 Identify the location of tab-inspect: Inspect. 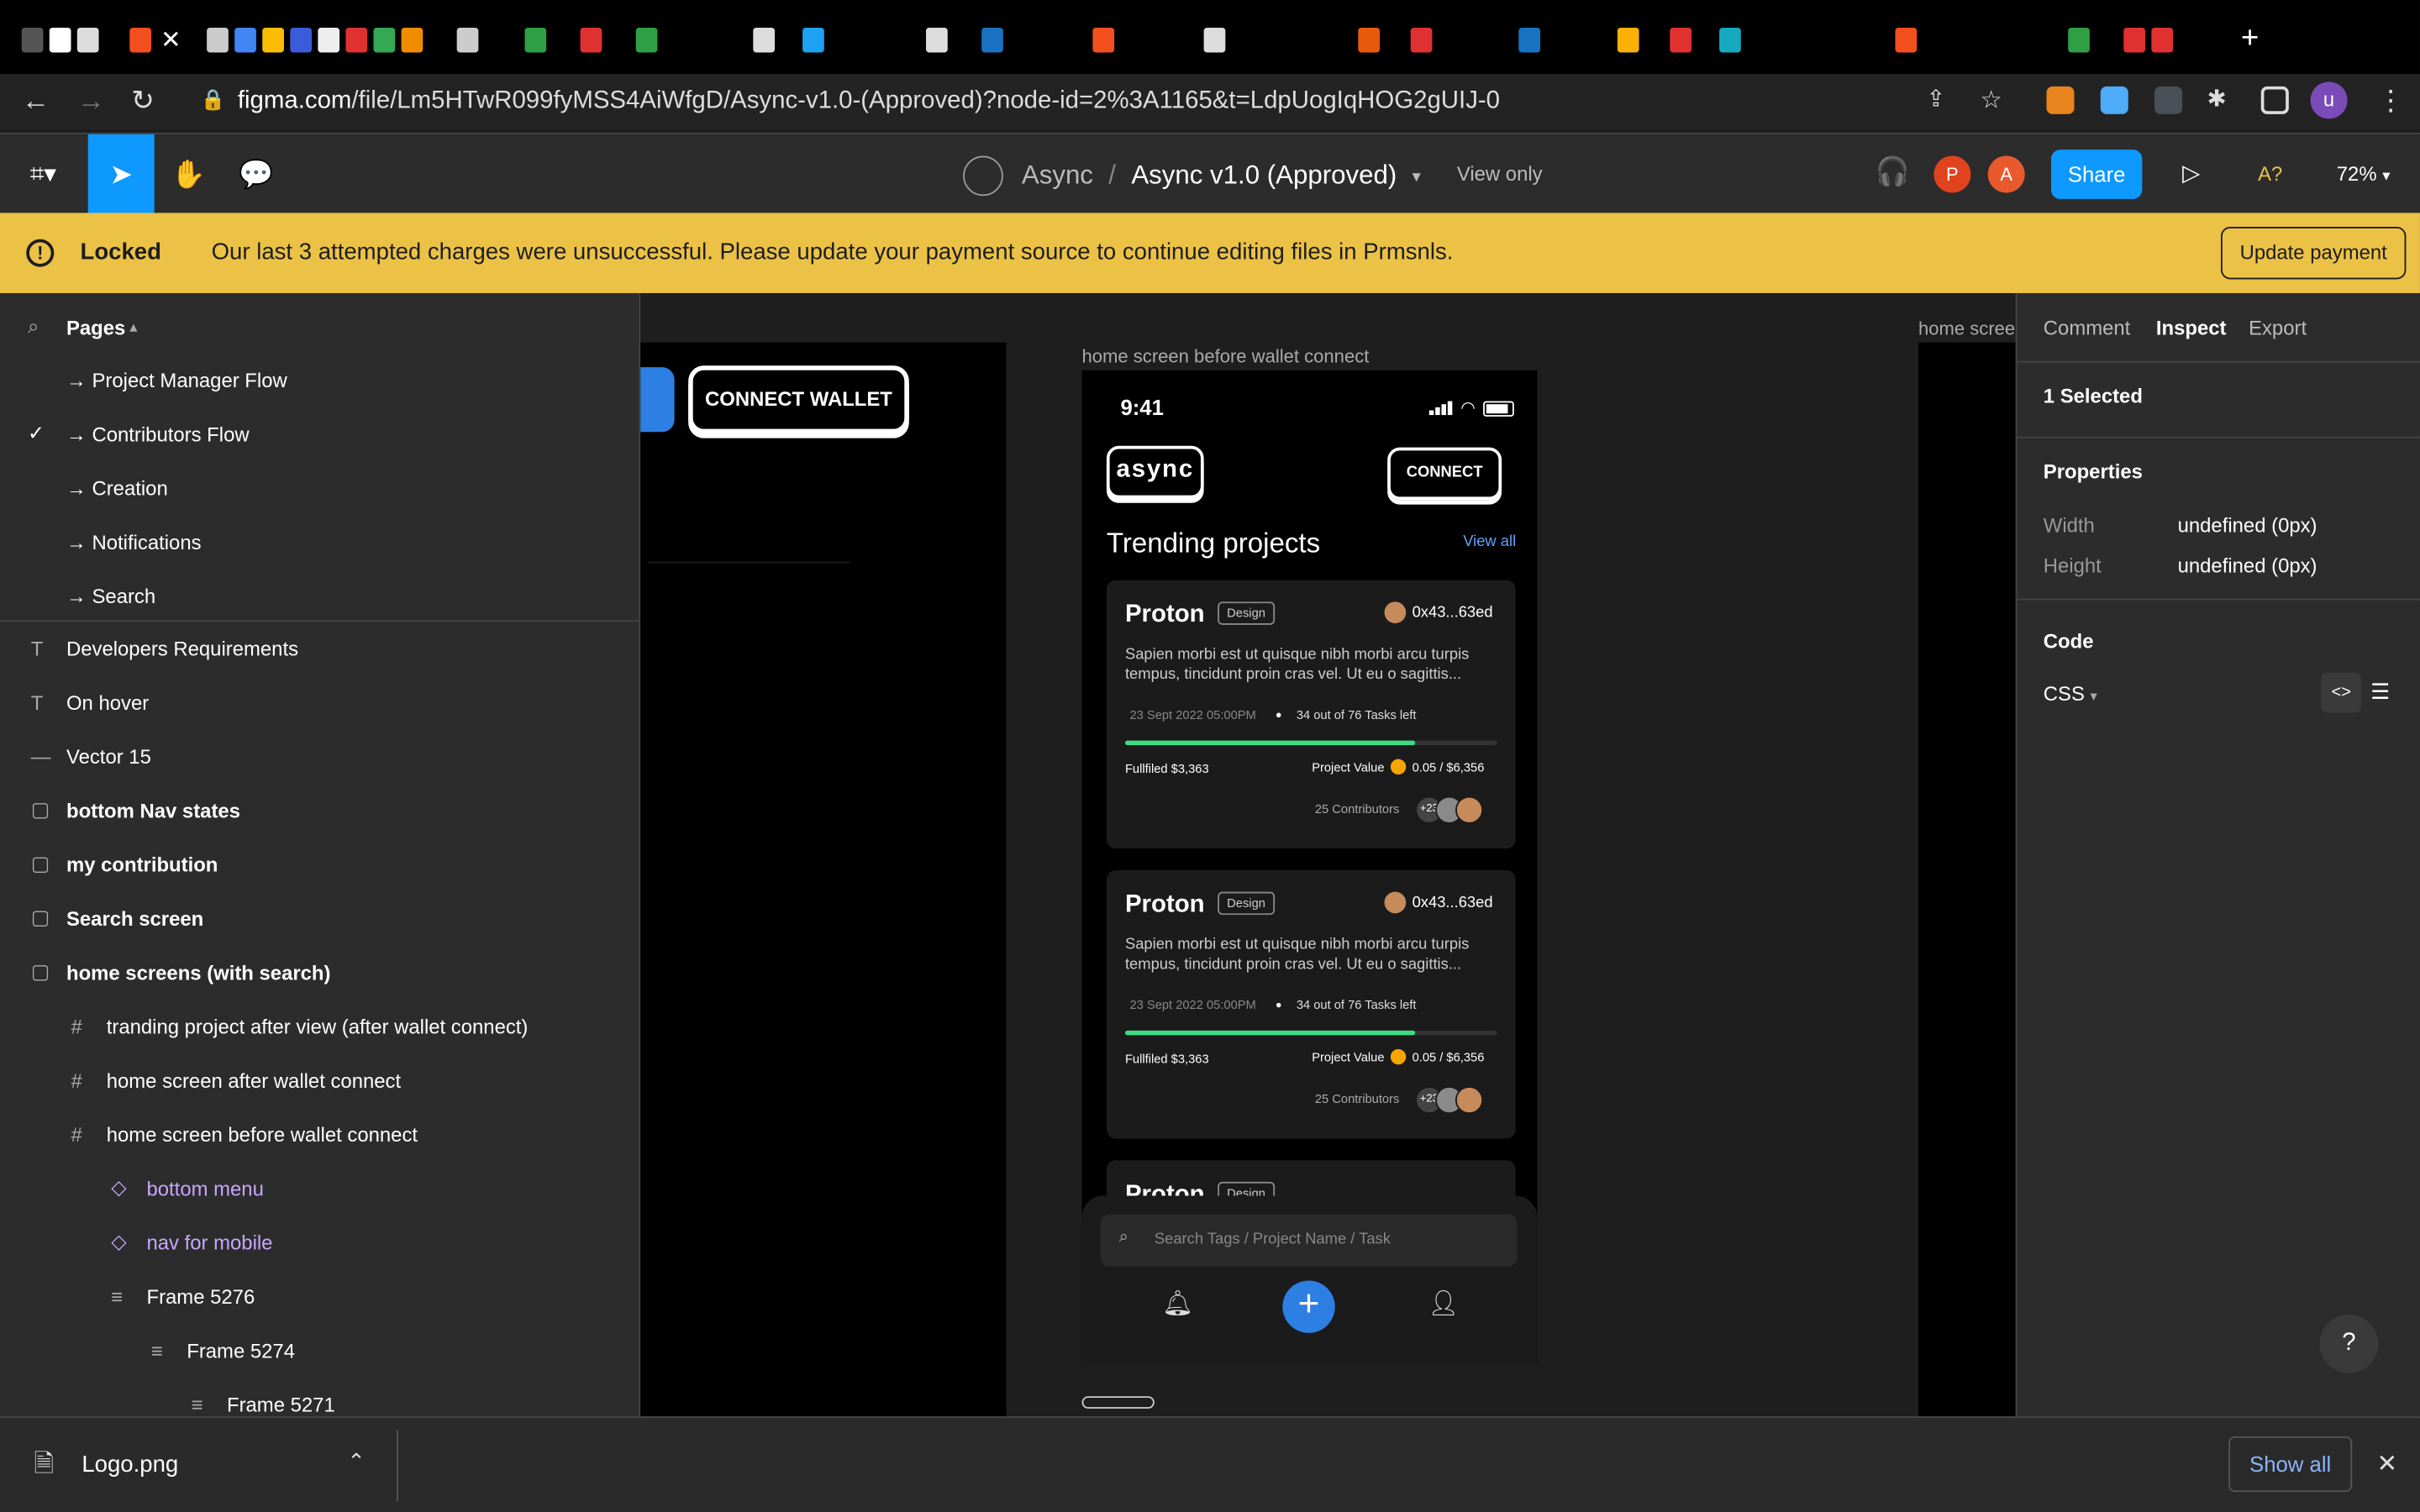
(2191, 328).